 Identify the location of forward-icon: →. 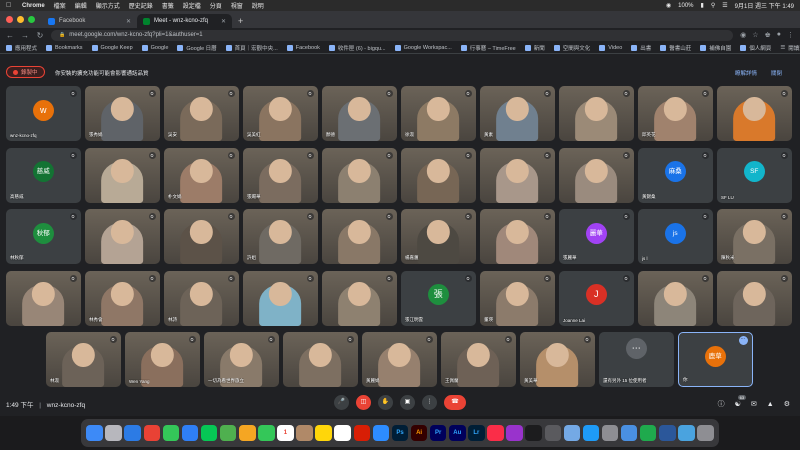
(25, 35).